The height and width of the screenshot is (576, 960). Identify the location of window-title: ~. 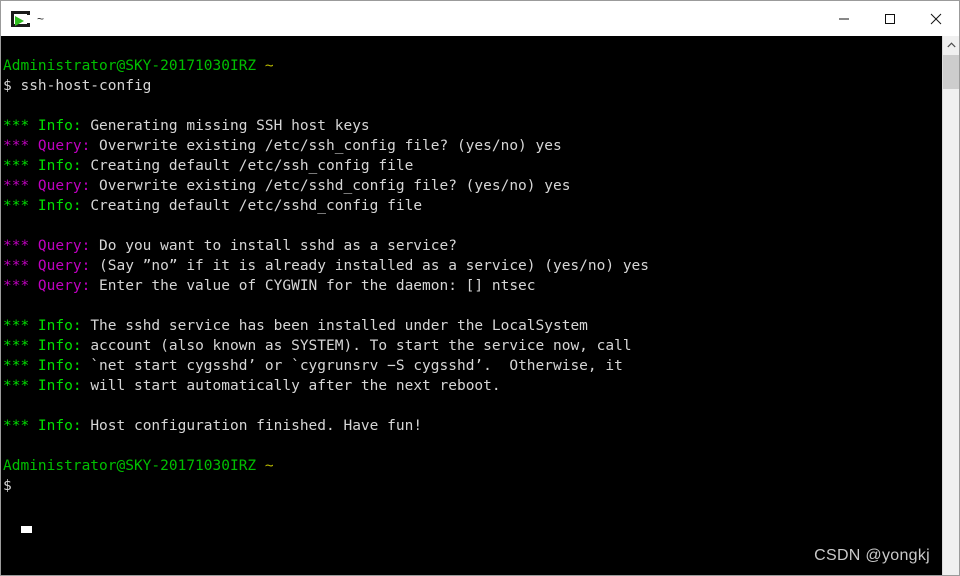
(41, 18).